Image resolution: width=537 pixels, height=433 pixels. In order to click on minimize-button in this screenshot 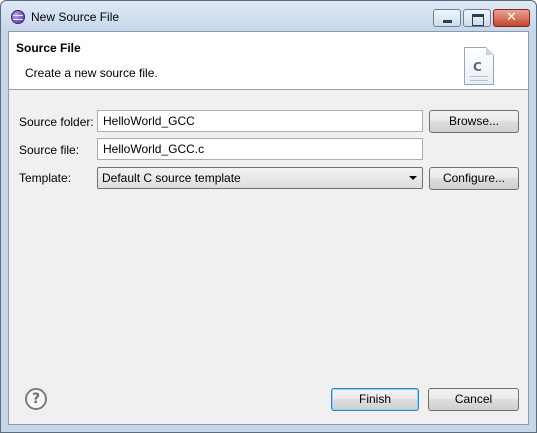, I will do `click(447, 18)`.